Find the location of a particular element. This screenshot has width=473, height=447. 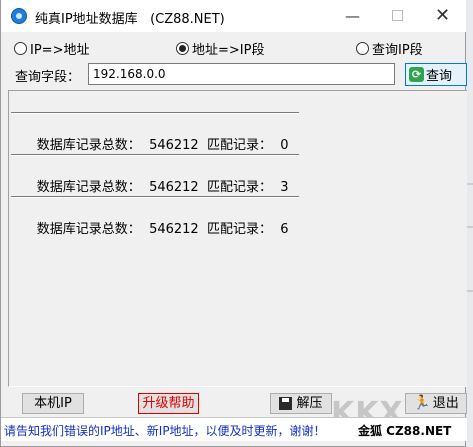

status-brand: 金狐 CZ88.NET is located at coordinates (404, 430).